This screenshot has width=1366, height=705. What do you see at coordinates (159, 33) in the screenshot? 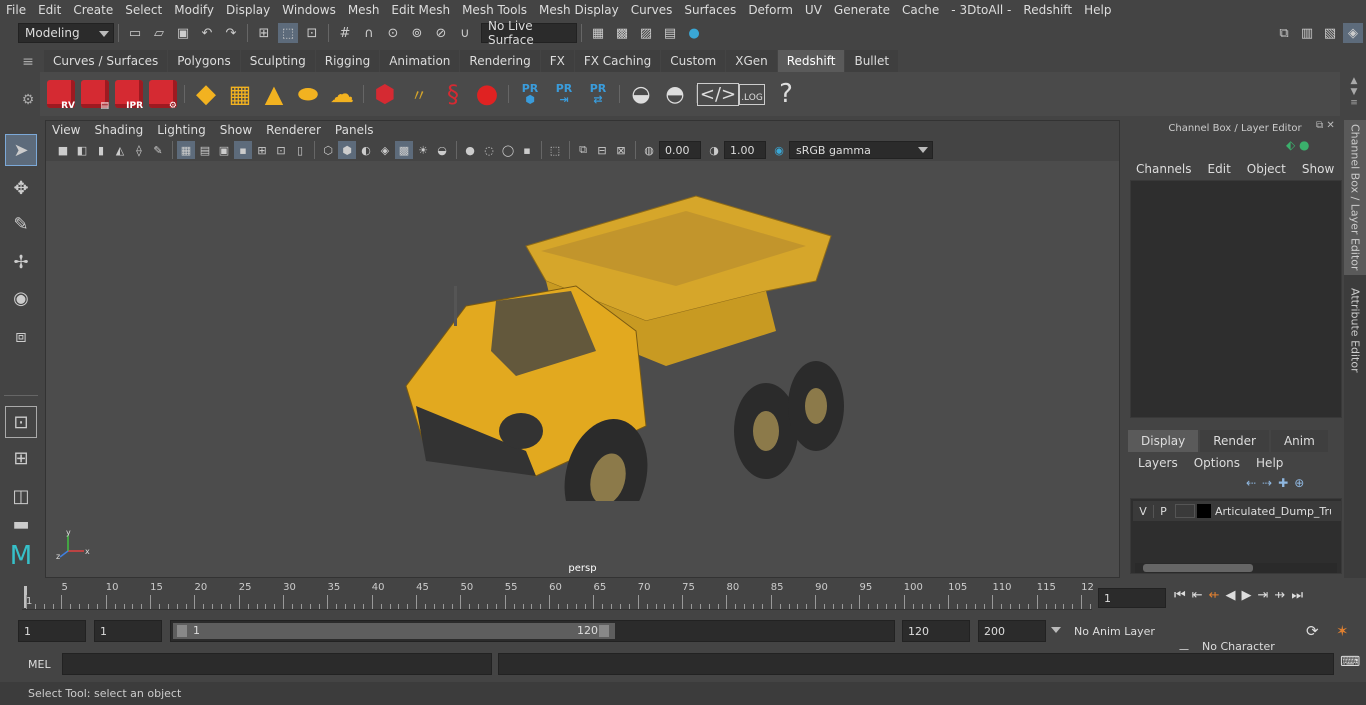
I see `open-scene-icon: ▱` at bounding box center [159, 33].